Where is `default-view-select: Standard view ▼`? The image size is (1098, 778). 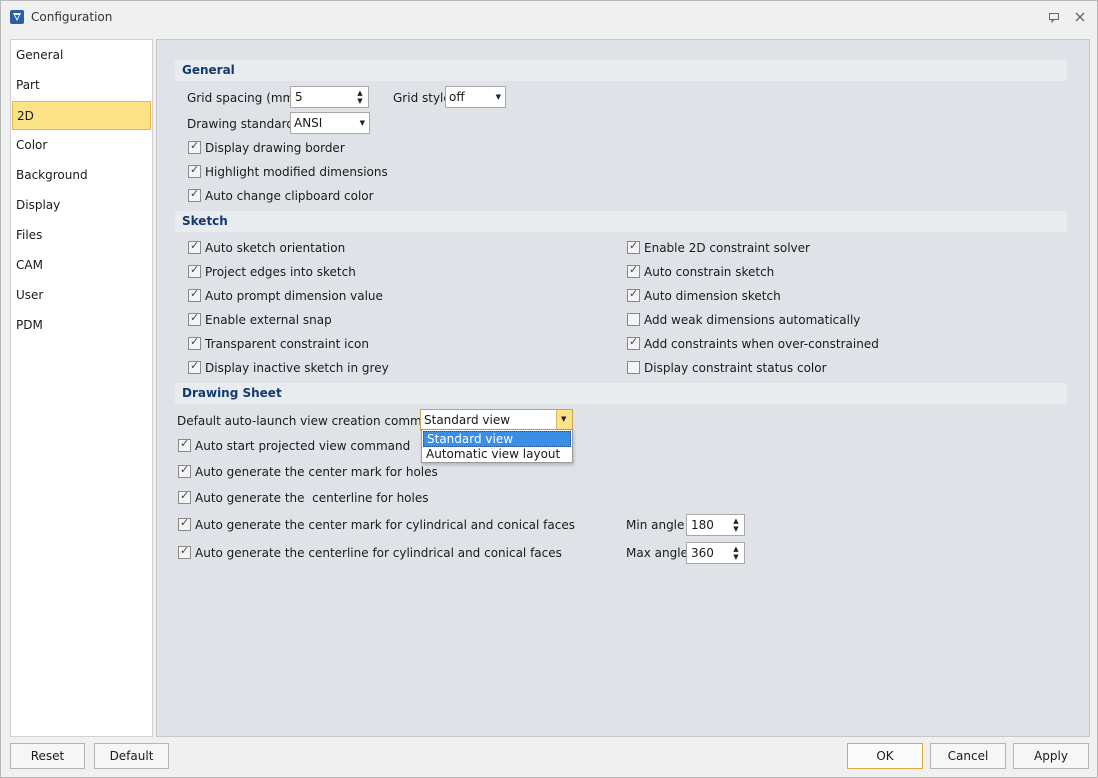 default-view-select: Standard view ▼ is located at coordinates (496, 420).